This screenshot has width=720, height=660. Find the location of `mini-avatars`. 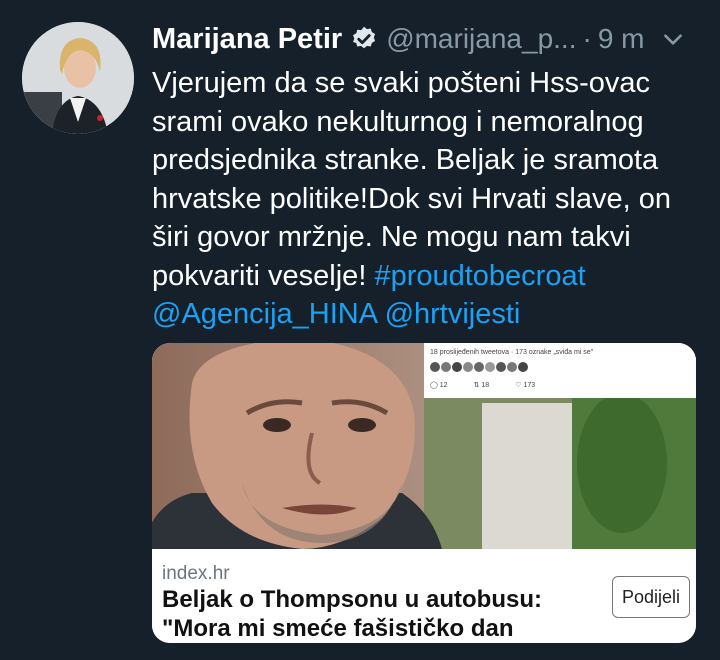

mini-avatars is located at coordinates (479, 367).